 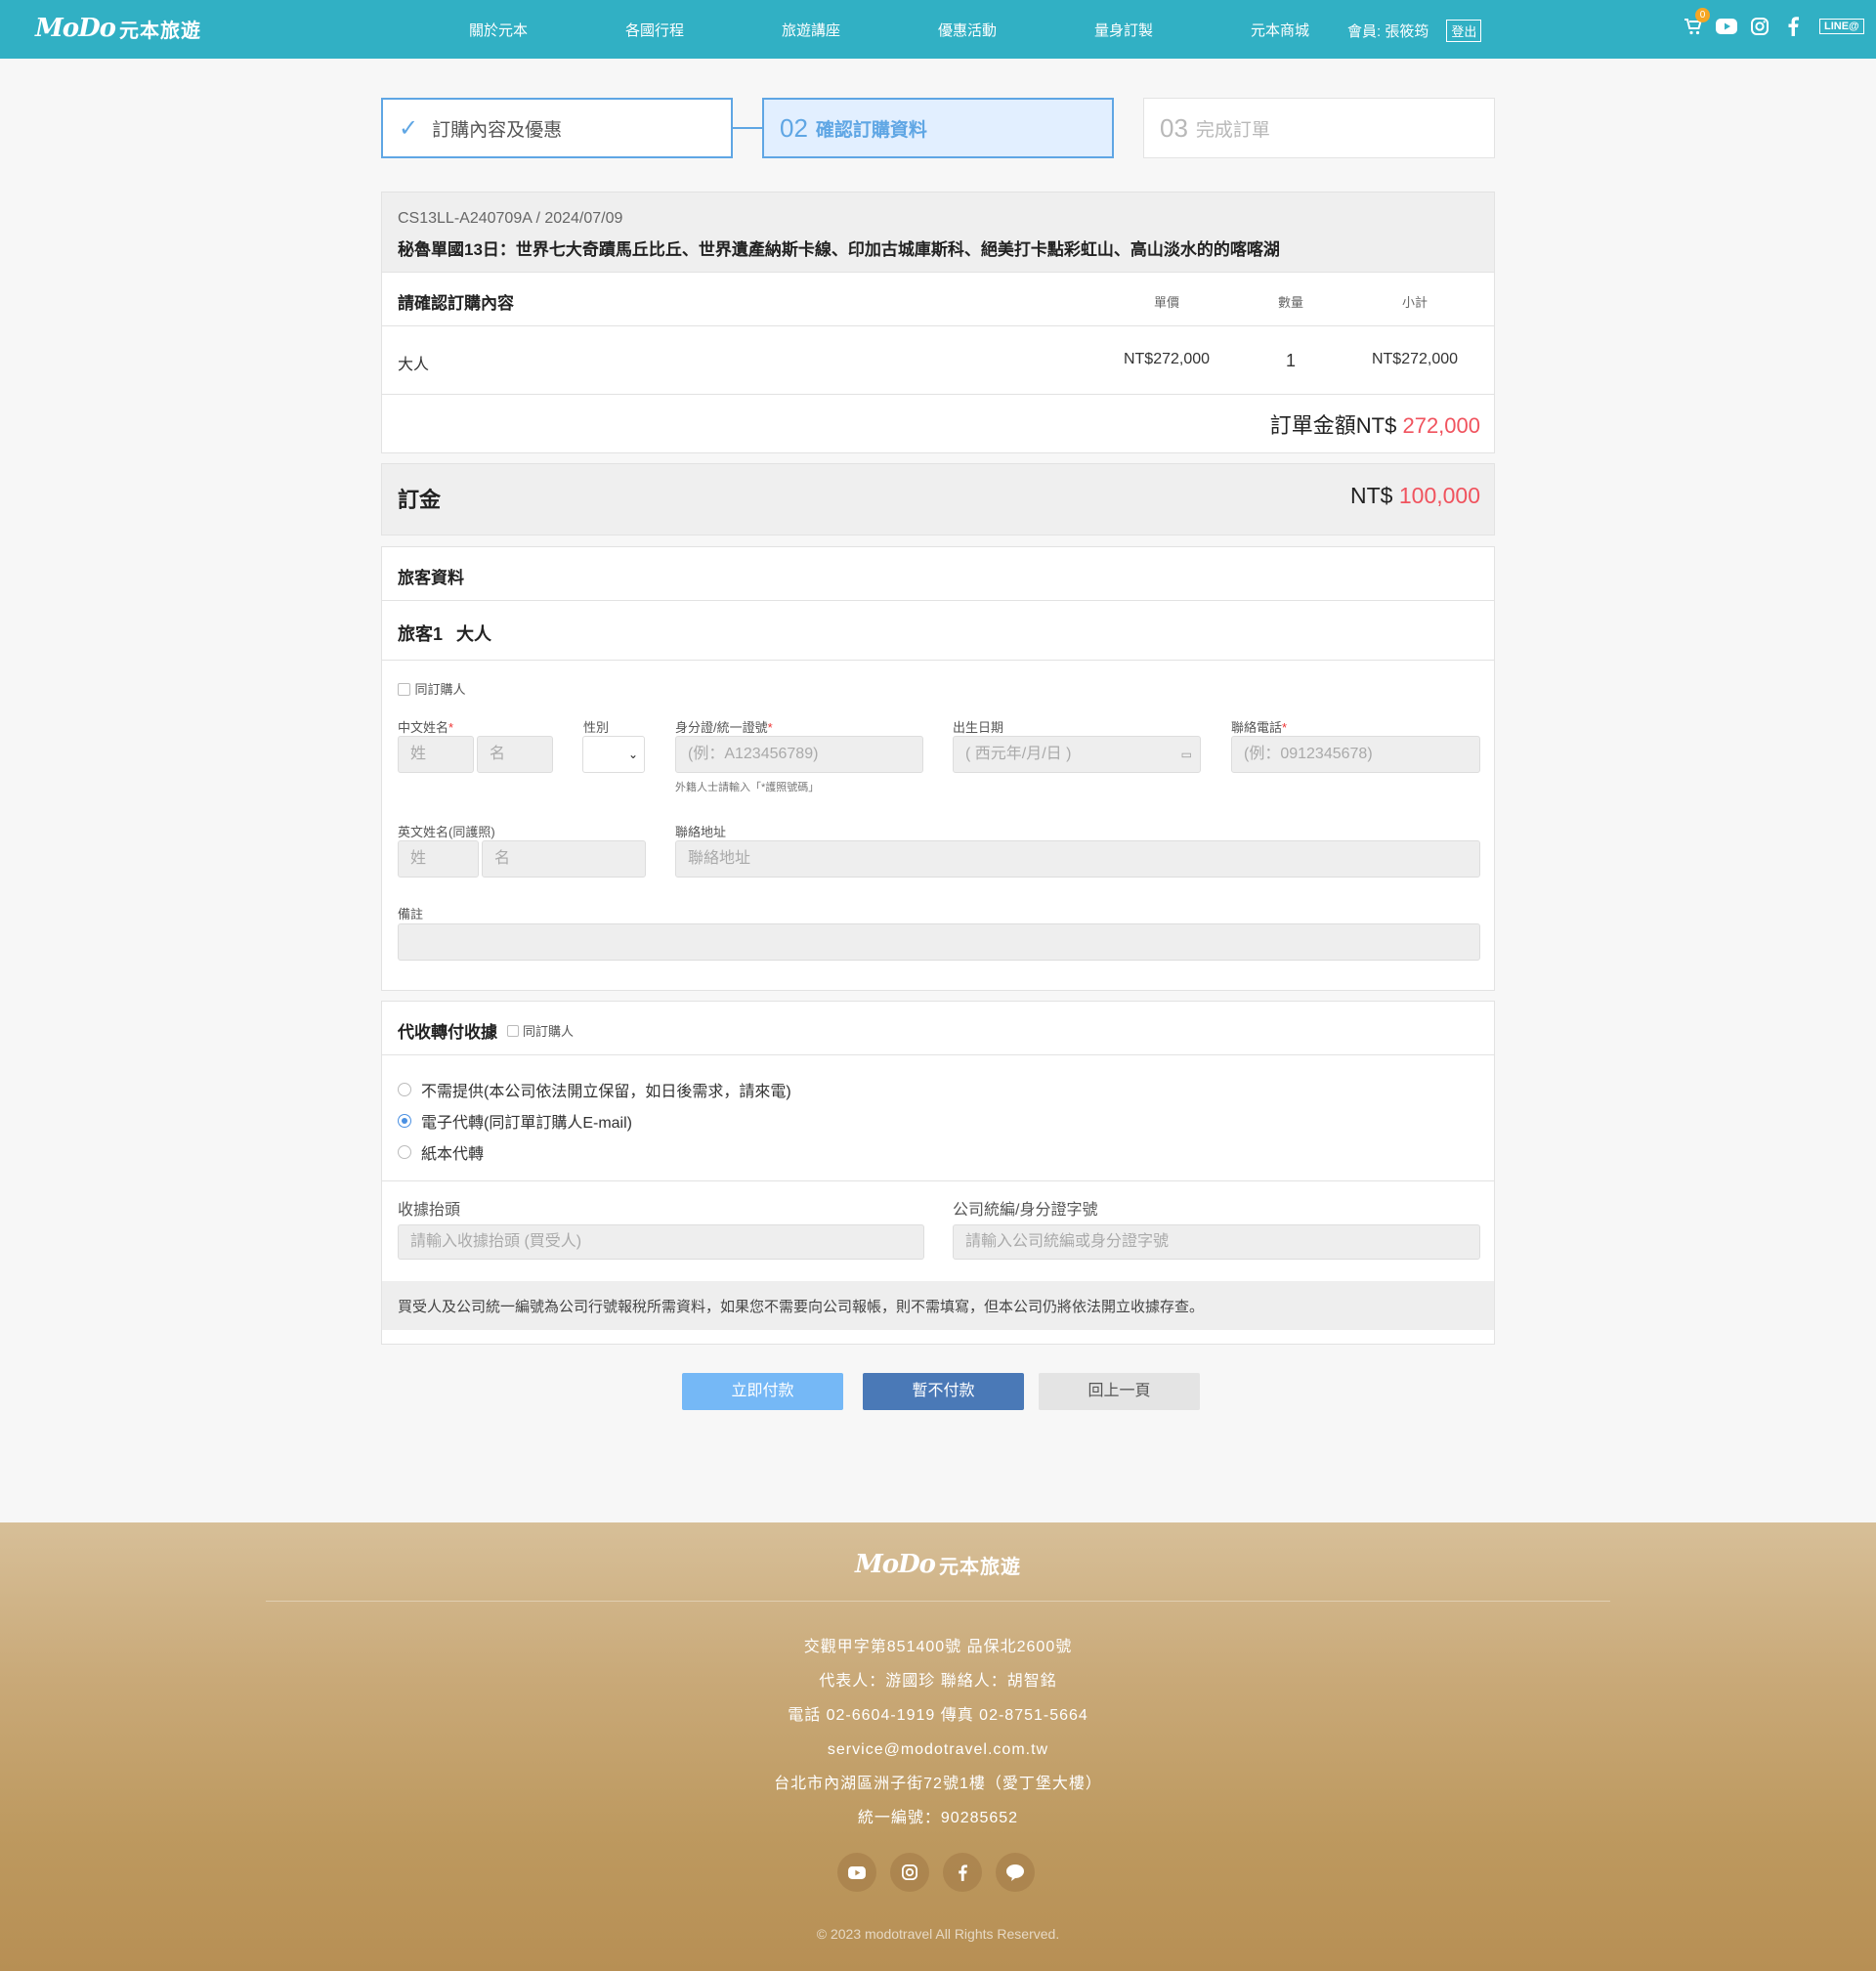 I want to click on pay-now-button: 立即付款, so click(x=762, y=1391).